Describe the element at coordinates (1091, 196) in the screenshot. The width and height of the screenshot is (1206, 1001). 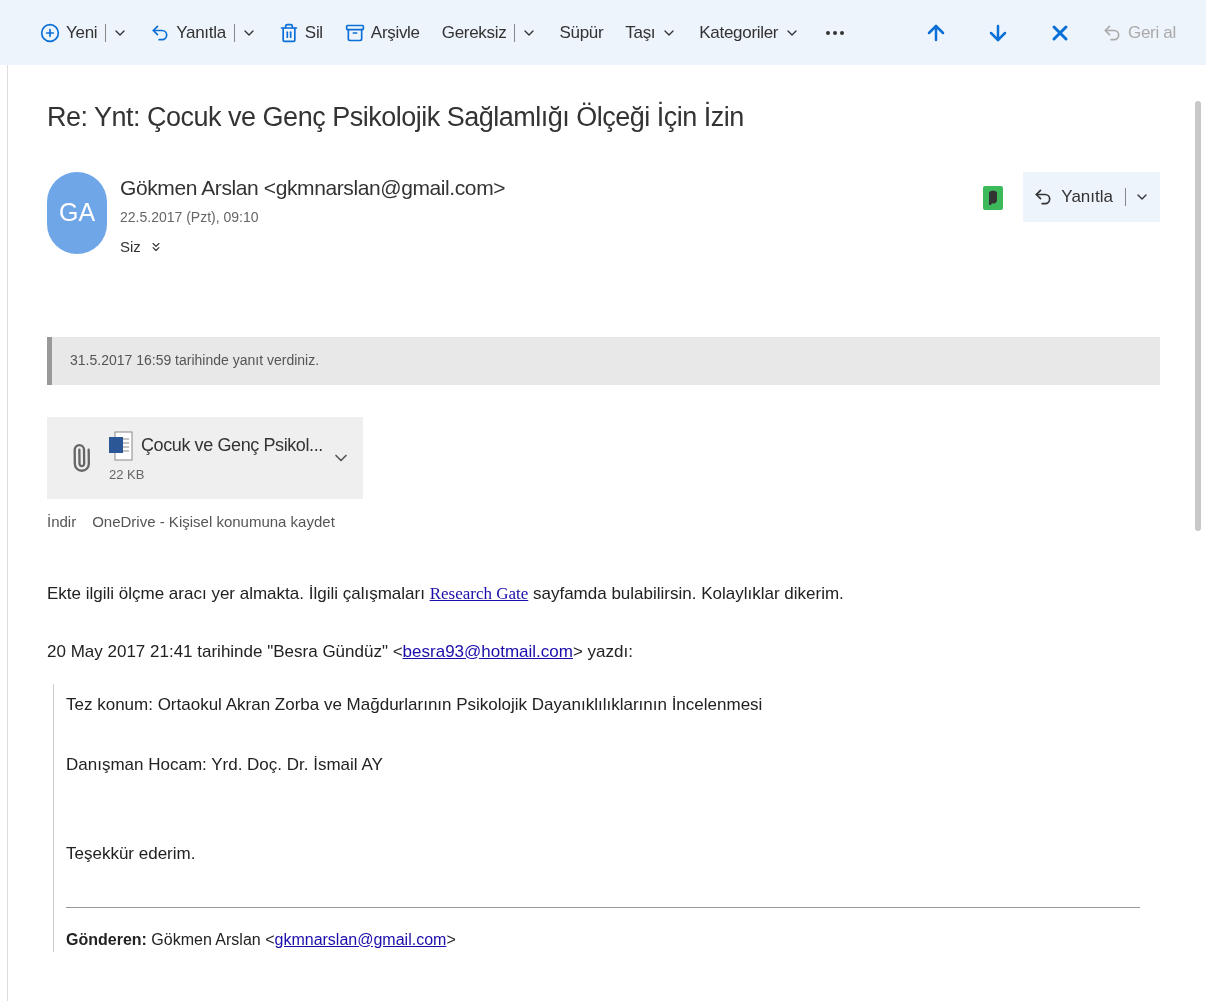
I see `reply-button: Yanıtla` at that location.